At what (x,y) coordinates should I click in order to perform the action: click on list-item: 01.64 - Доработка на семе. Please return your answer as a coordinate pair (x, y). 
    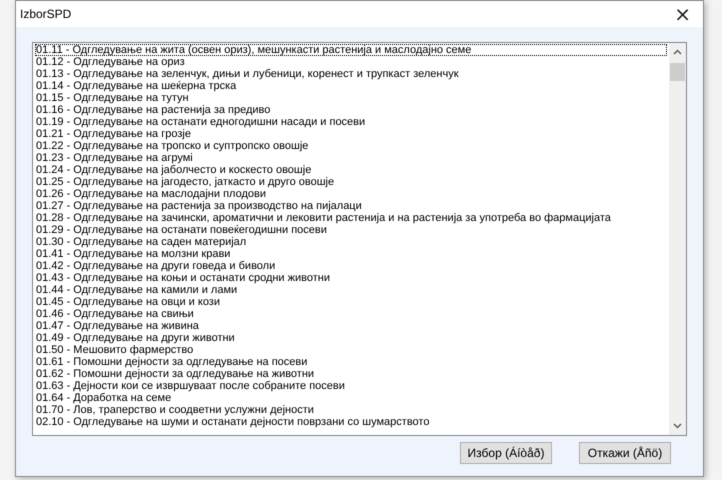
    Looking at the image, I should click on (351, 398).